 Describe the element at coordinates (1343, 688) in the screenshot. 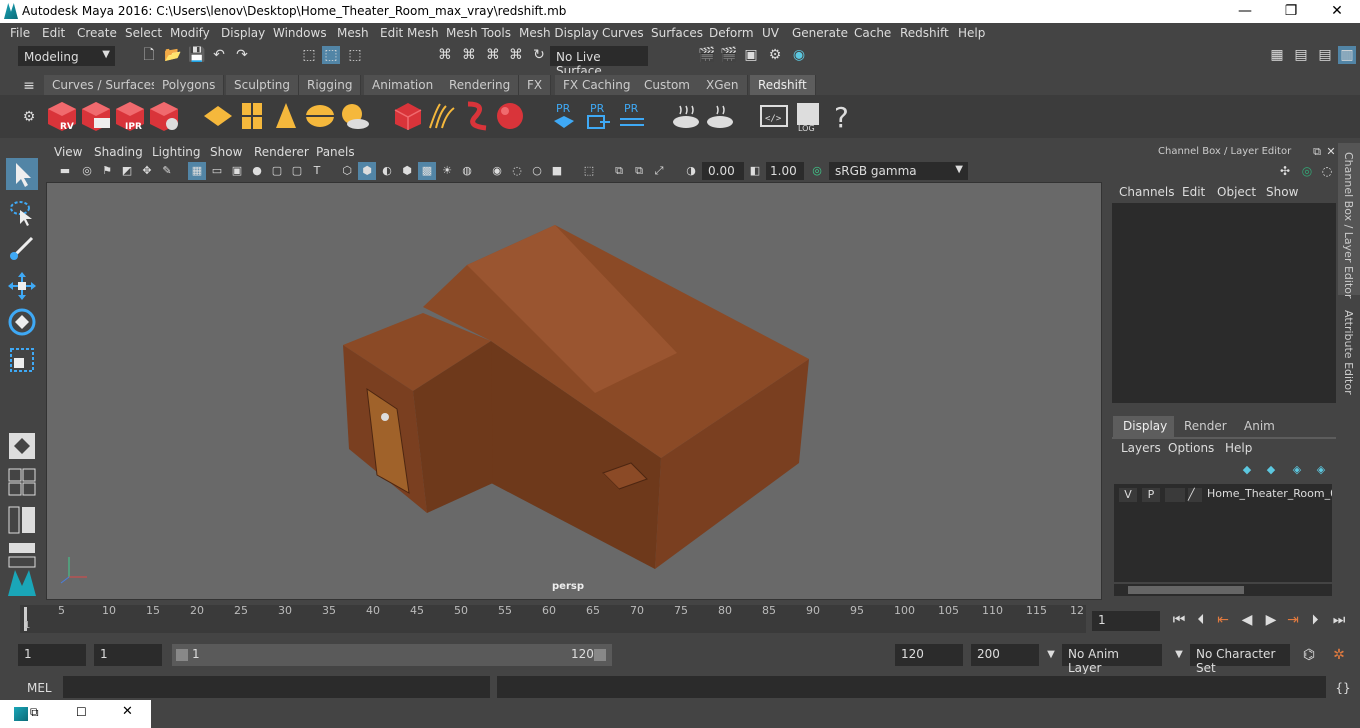

I see `script-editor-toggle-icon: {}` at that location.